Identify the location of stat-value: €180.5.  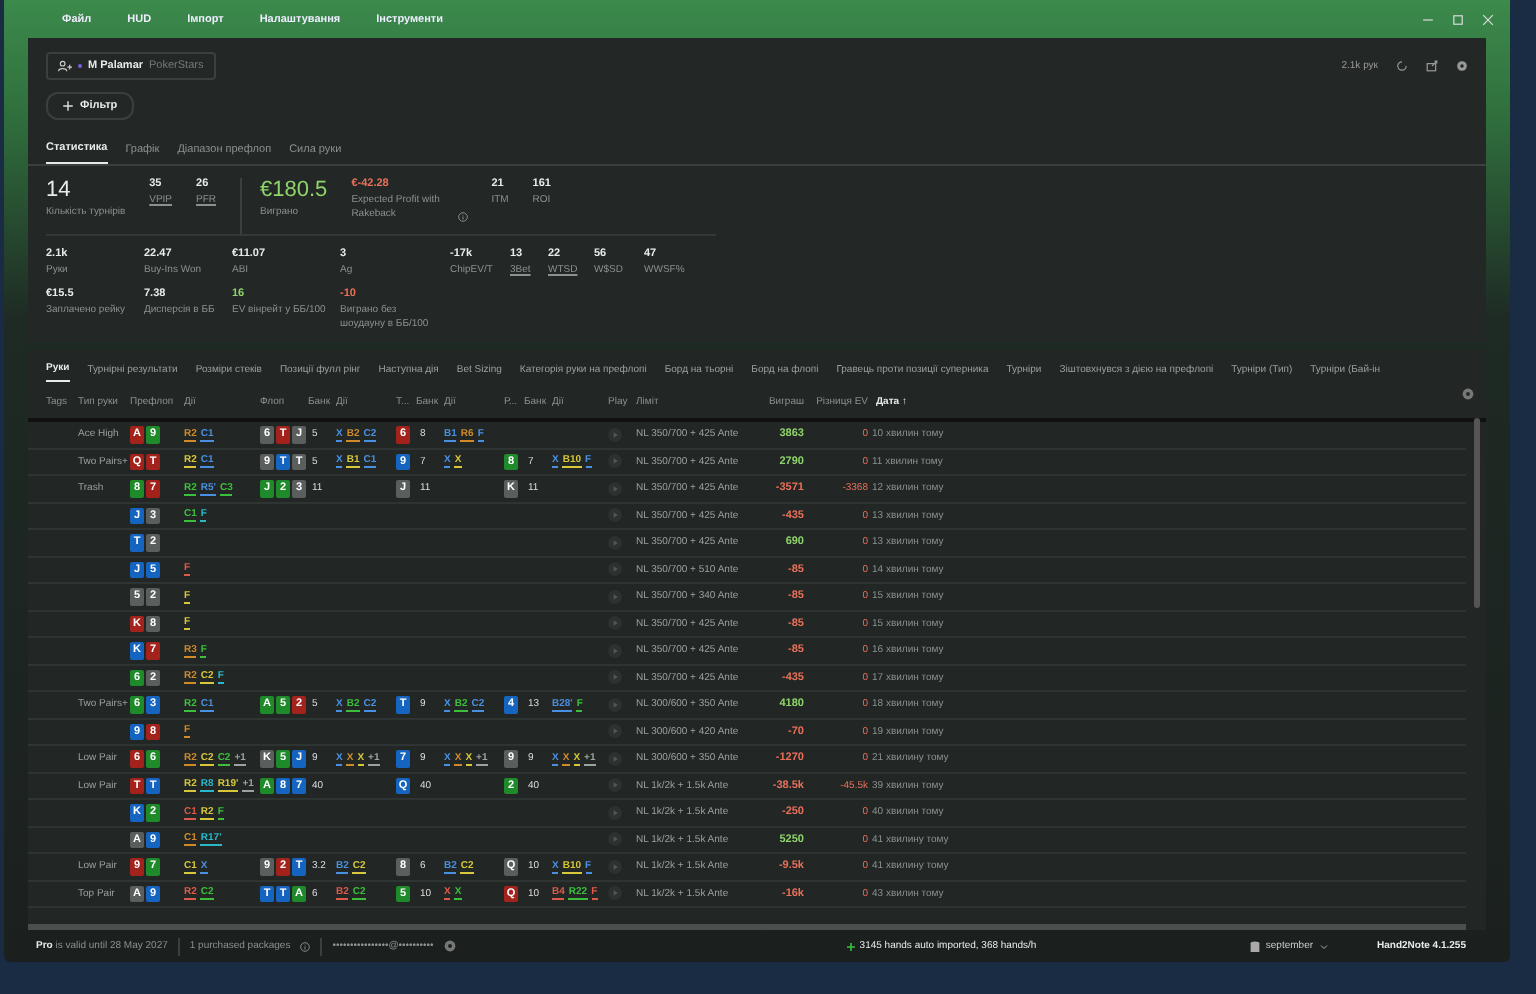
(294, 190).